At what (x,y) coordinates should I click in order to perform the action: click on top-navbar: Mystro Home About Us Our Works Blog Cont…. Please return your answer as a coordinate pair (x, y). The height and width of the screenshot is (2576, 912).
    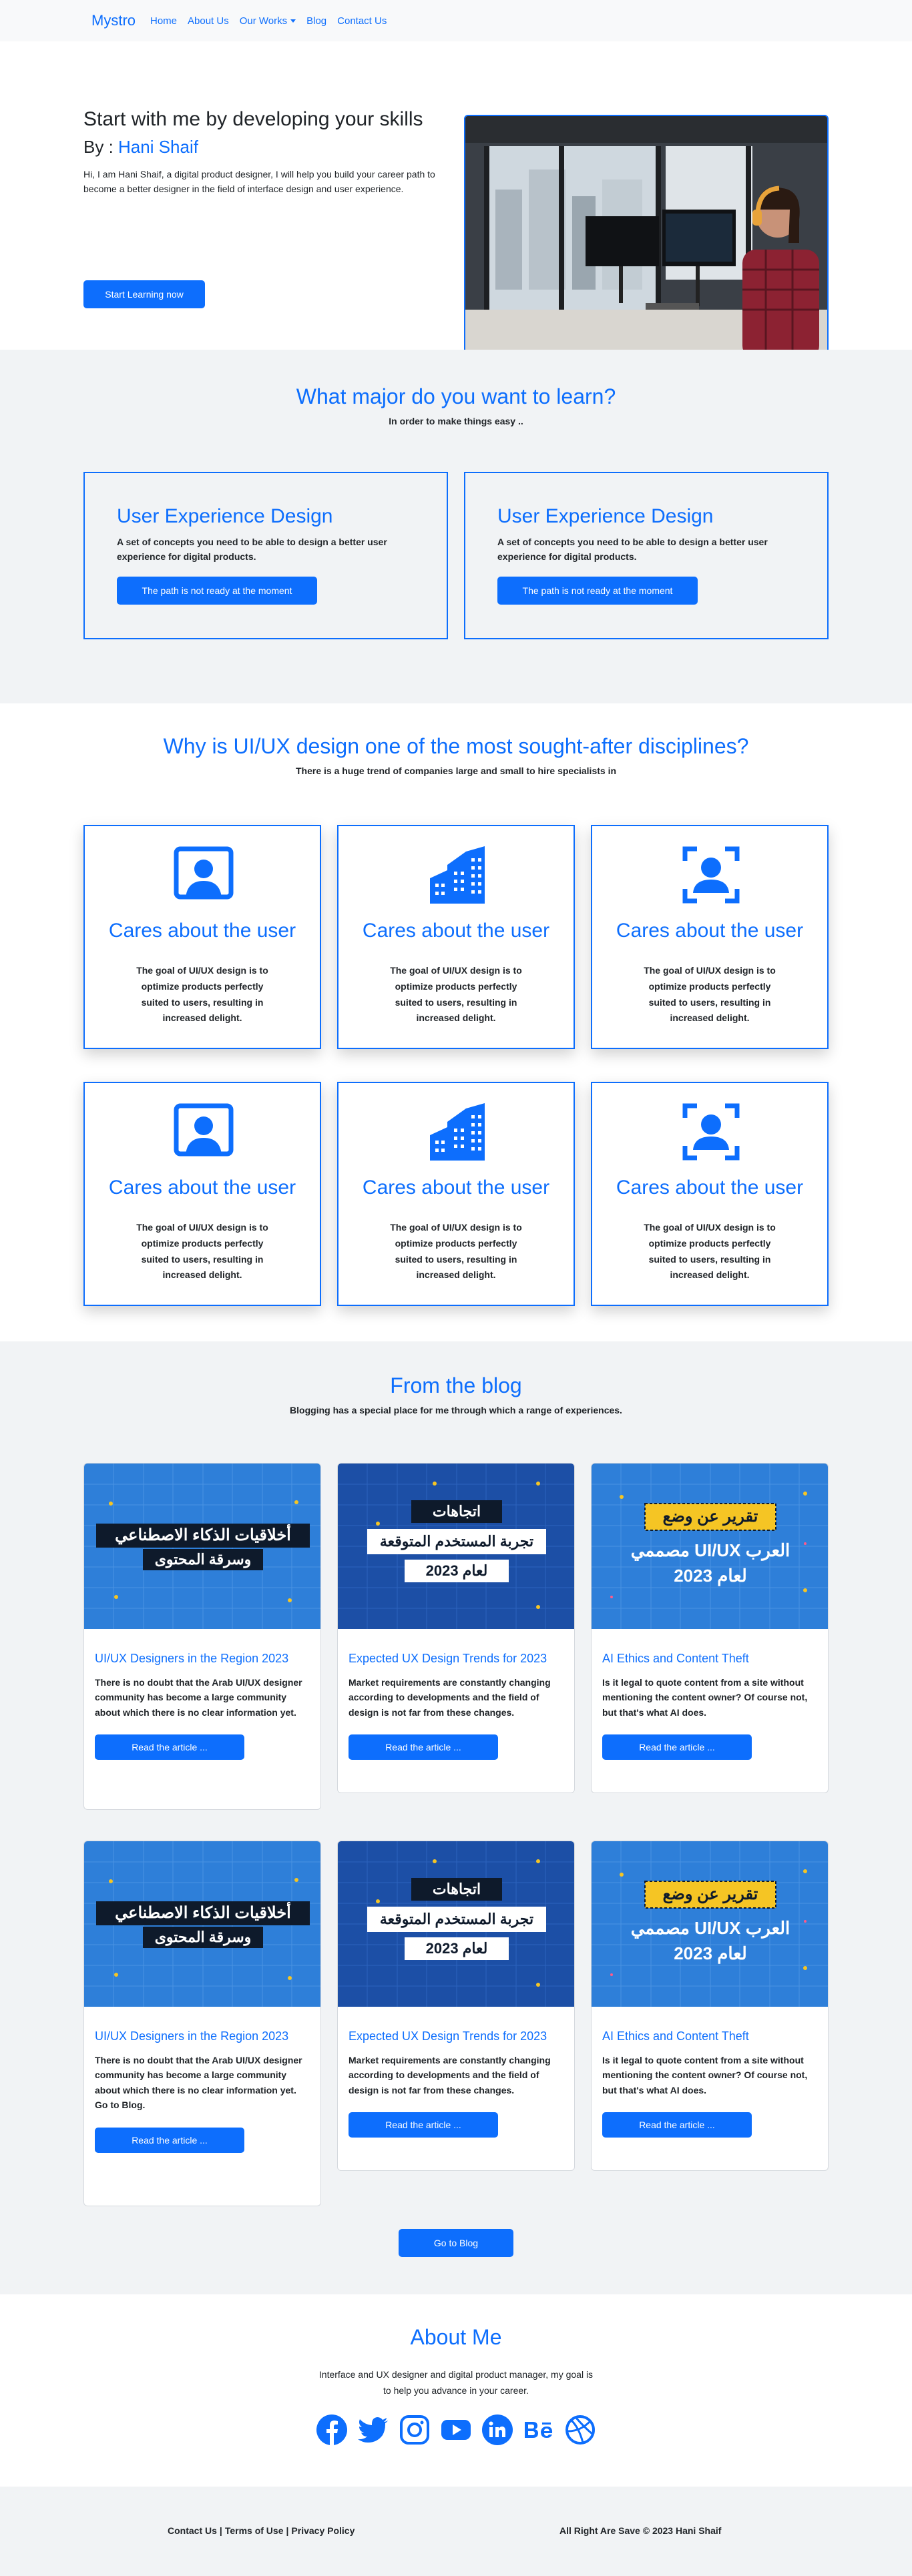
    Looking at the image, I should click on (456, 20).